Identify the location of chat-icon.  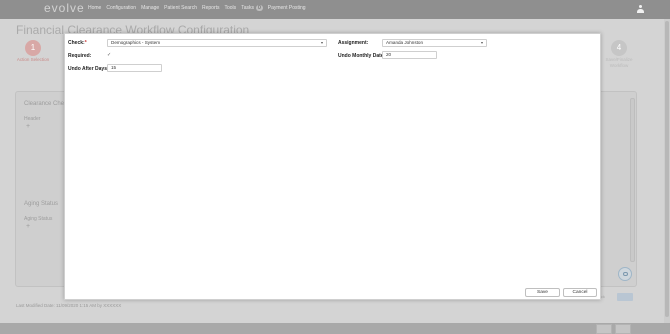
(625, 274).